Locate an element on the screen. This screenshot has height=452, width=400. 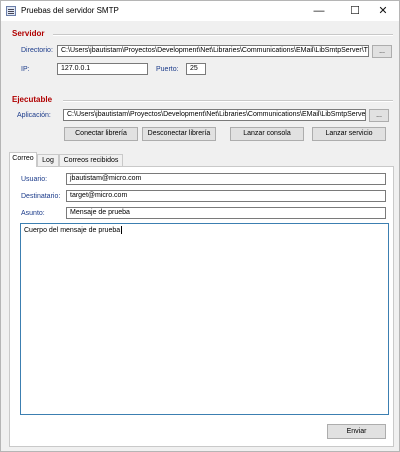
destinatario-label: Destinatario: is located at coordinates (41, 196).